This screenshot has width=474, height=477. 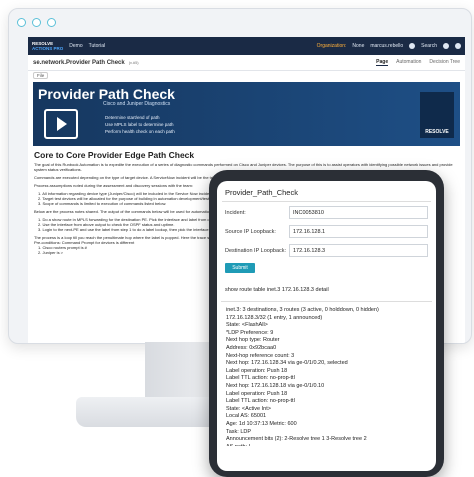 I want to click on banner-bullet: Use MPLS label to determine path, so click(x=139, y=124).